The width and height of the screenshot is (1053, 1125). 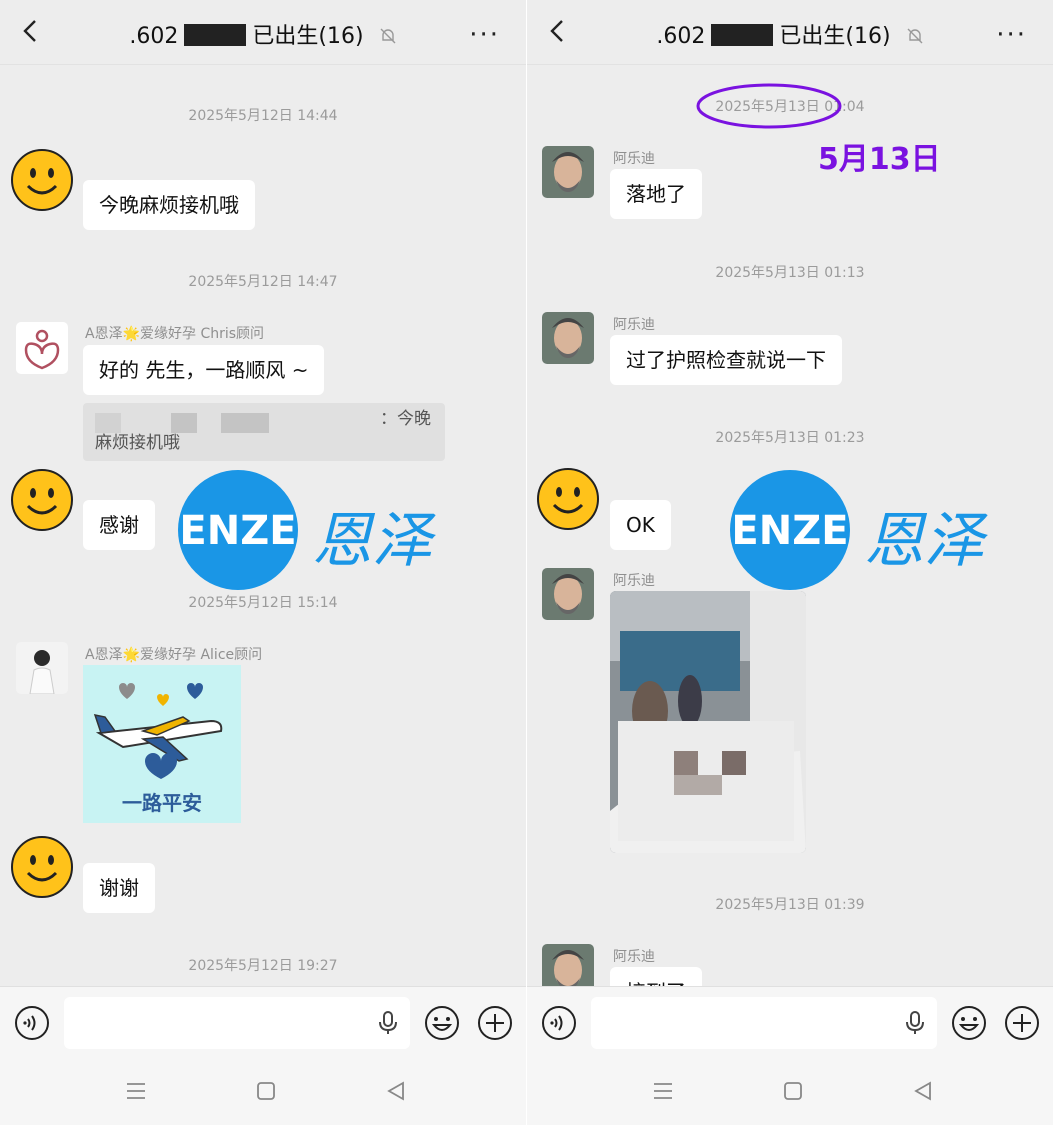 I want to click on message-bubble: 好的 先生，一路顺风 ~, so click(x=204, y=370).